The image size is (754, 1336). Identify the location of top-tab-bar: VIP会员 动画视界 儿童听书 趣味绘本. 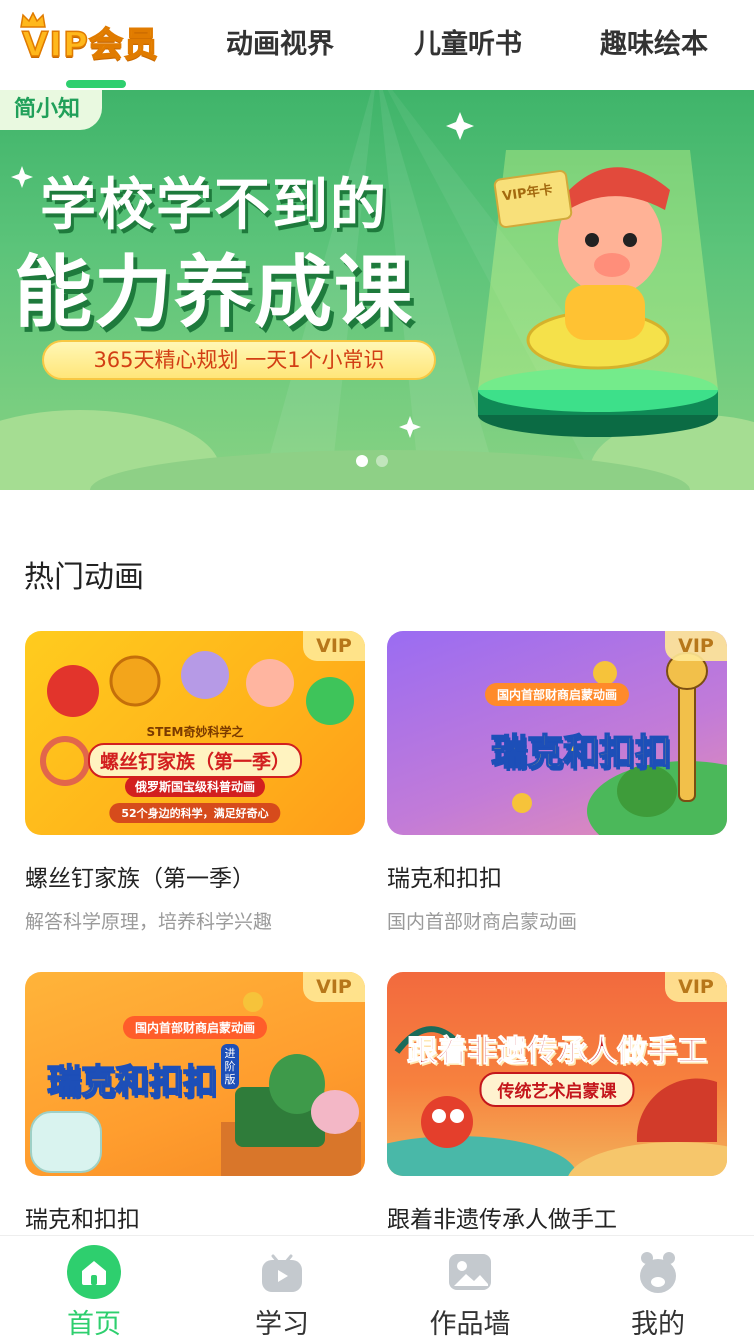
(377, 45).